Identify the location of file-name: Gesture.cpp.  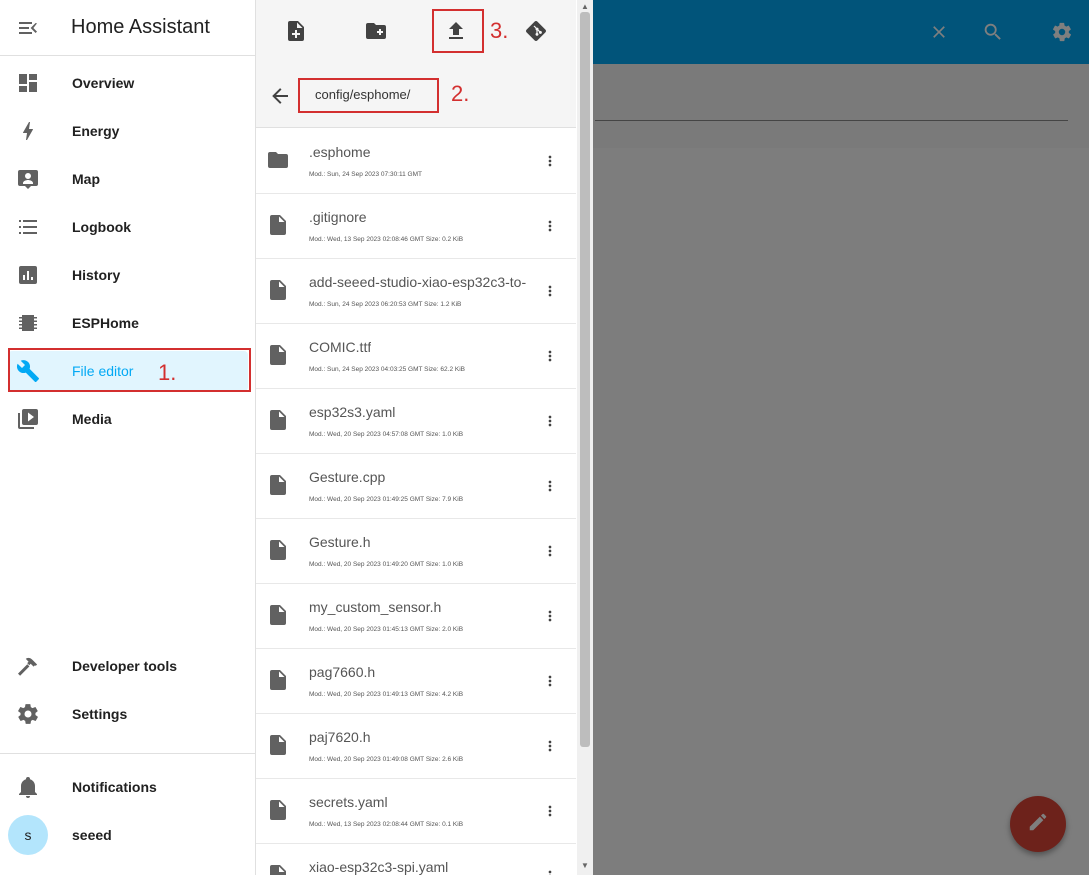
(347, 477).